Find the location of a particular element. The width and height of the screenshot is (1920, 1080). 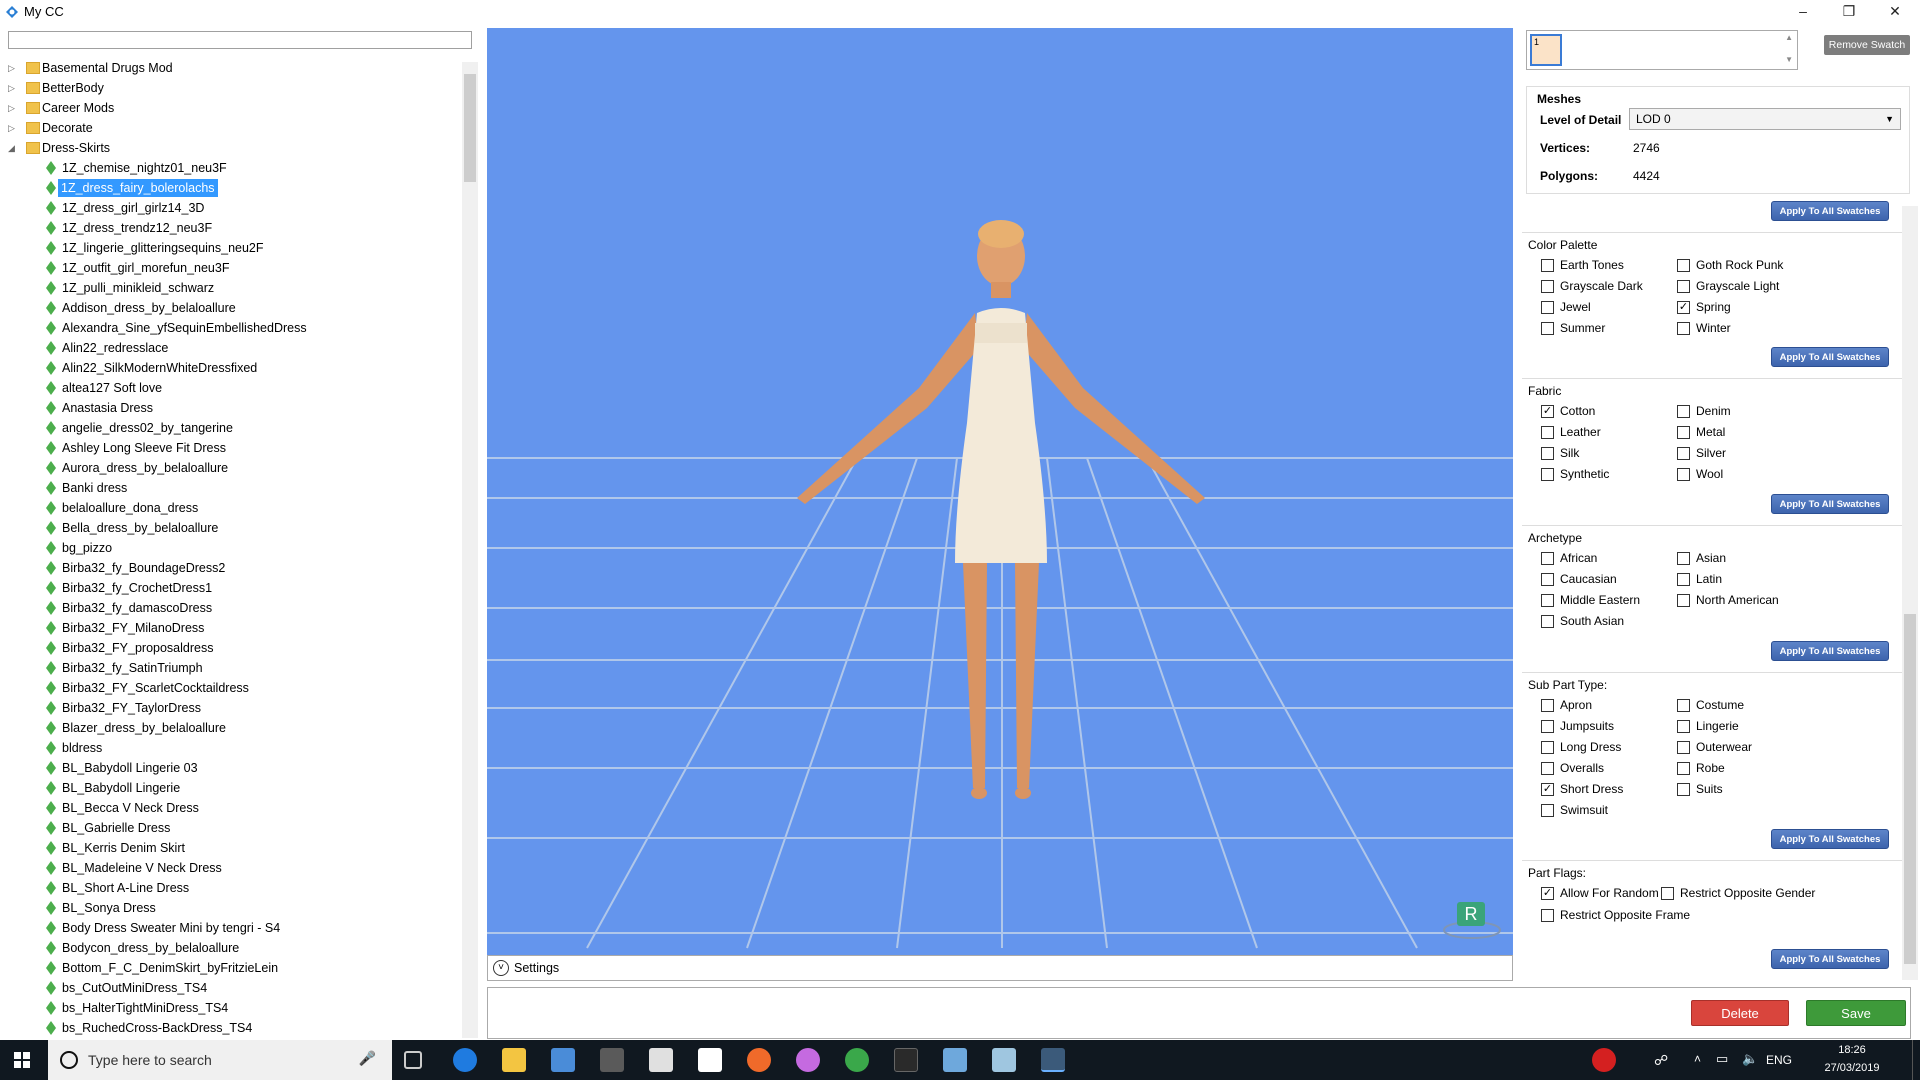

minimize-button: – is located at coordinates (1803, 12).